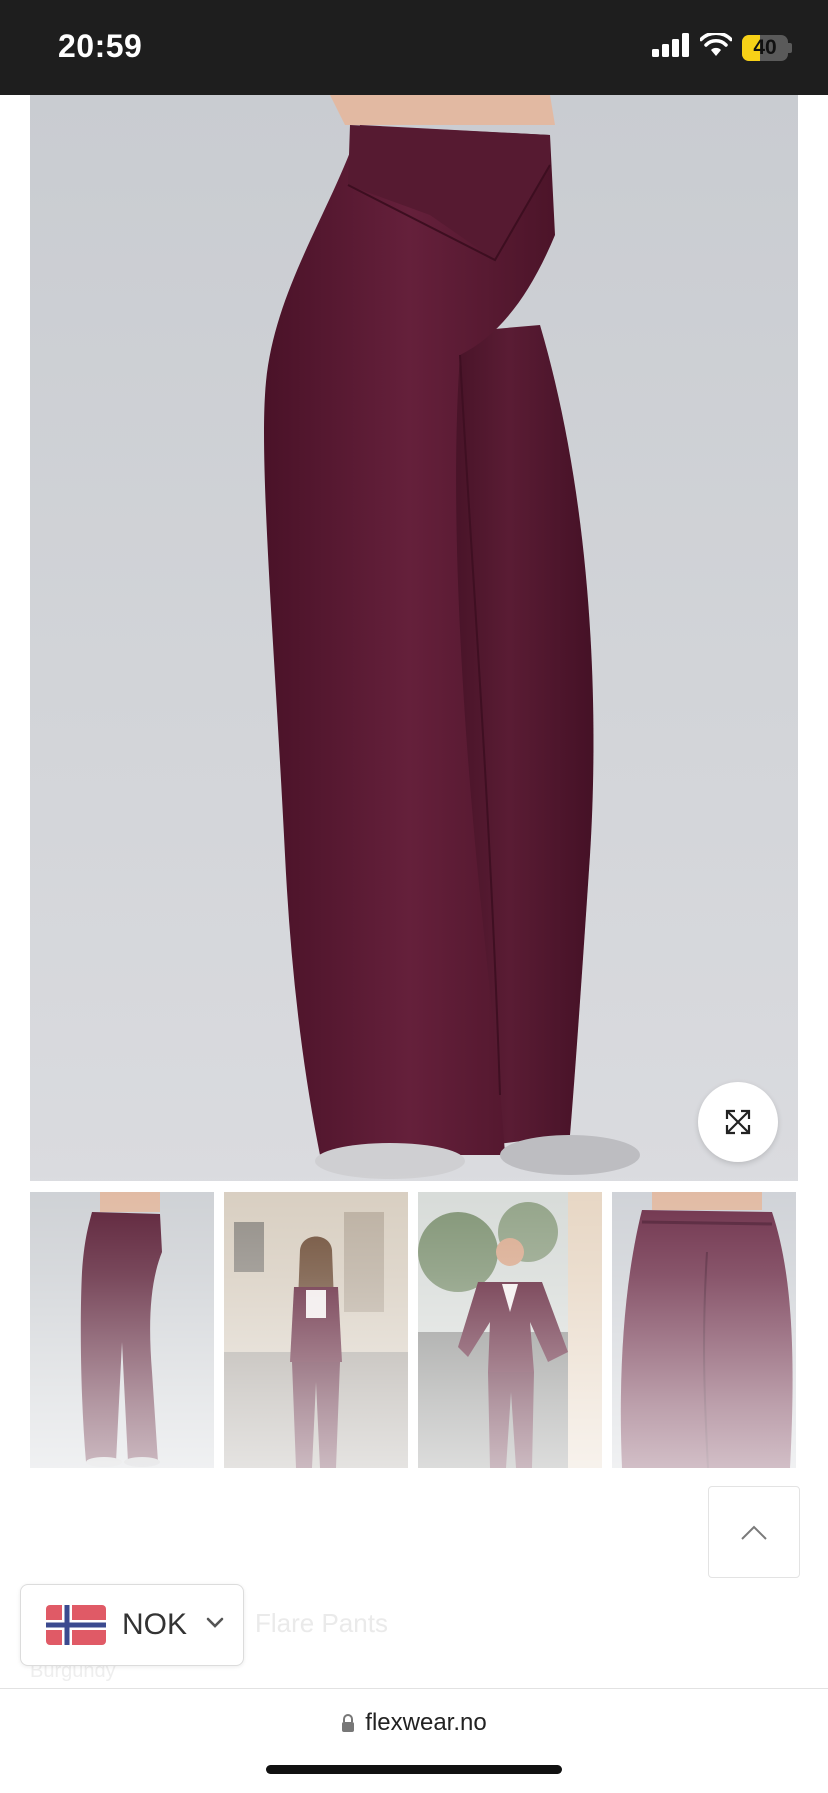 This screenshot has width=828, height=1793. I want to click on expand-image-button, so click(738, 1122).